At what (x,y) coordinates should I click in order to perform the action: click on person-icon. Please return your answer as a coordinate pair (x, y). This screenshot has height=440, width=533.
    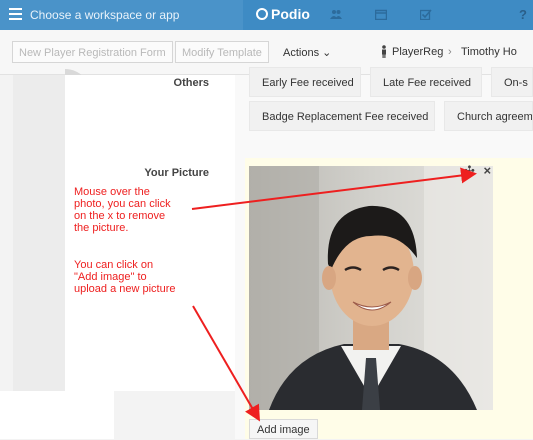
    Looking at the image, I should click on (384, 51).